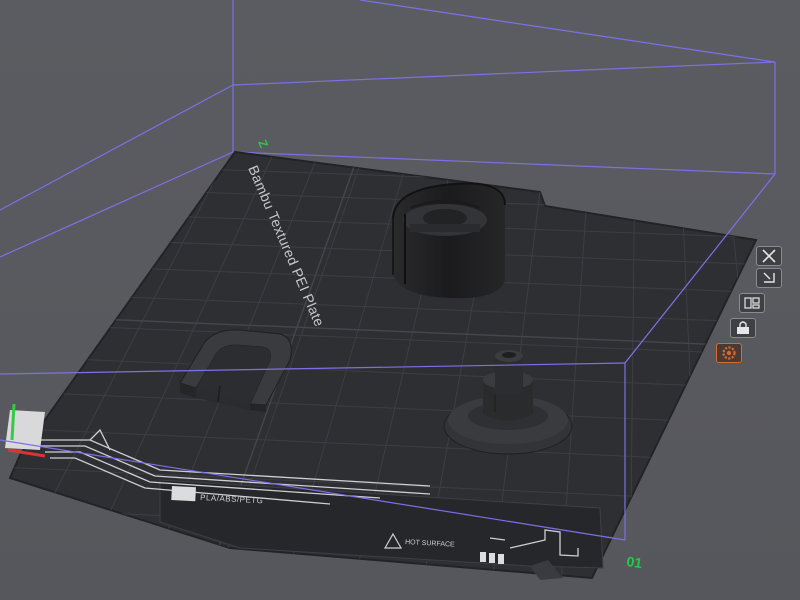  What do you see at coordinates (449, 240) in the screenshot?
I see `model-part-cup` at bounding box center [449, 240].